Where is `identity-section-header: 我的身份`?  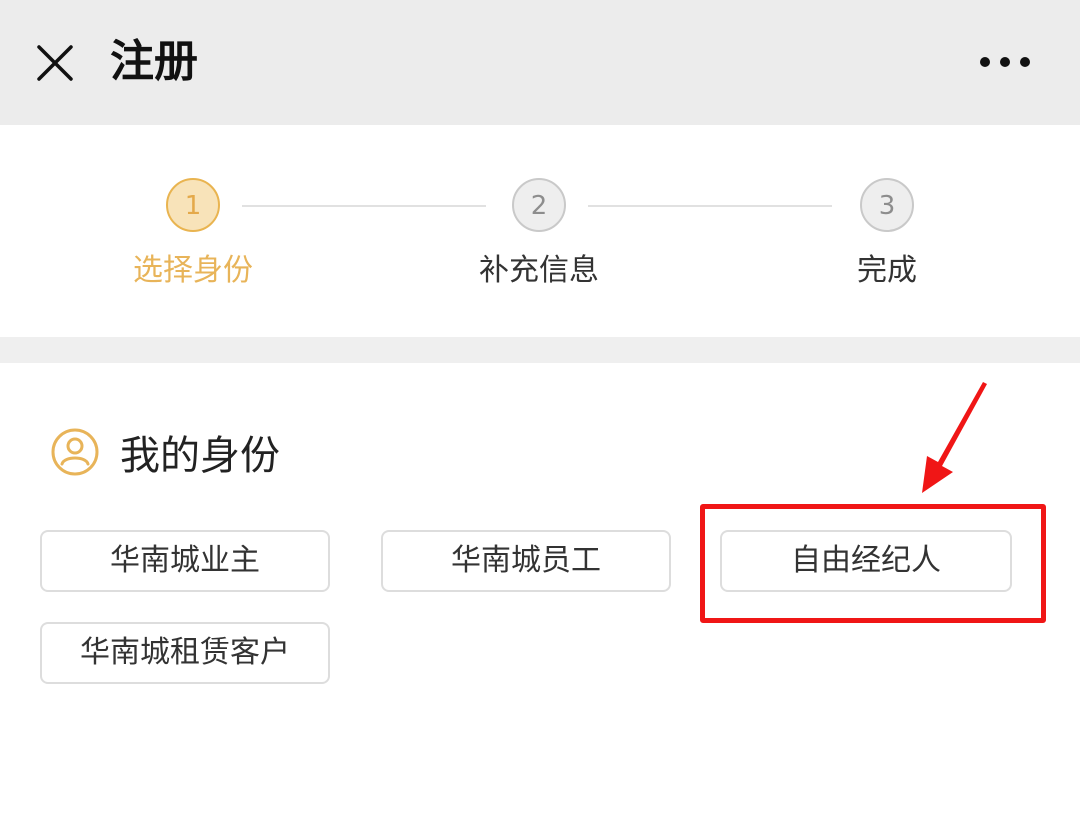 identity-section-header: 我的身份 is located at coordinates (165, 452).